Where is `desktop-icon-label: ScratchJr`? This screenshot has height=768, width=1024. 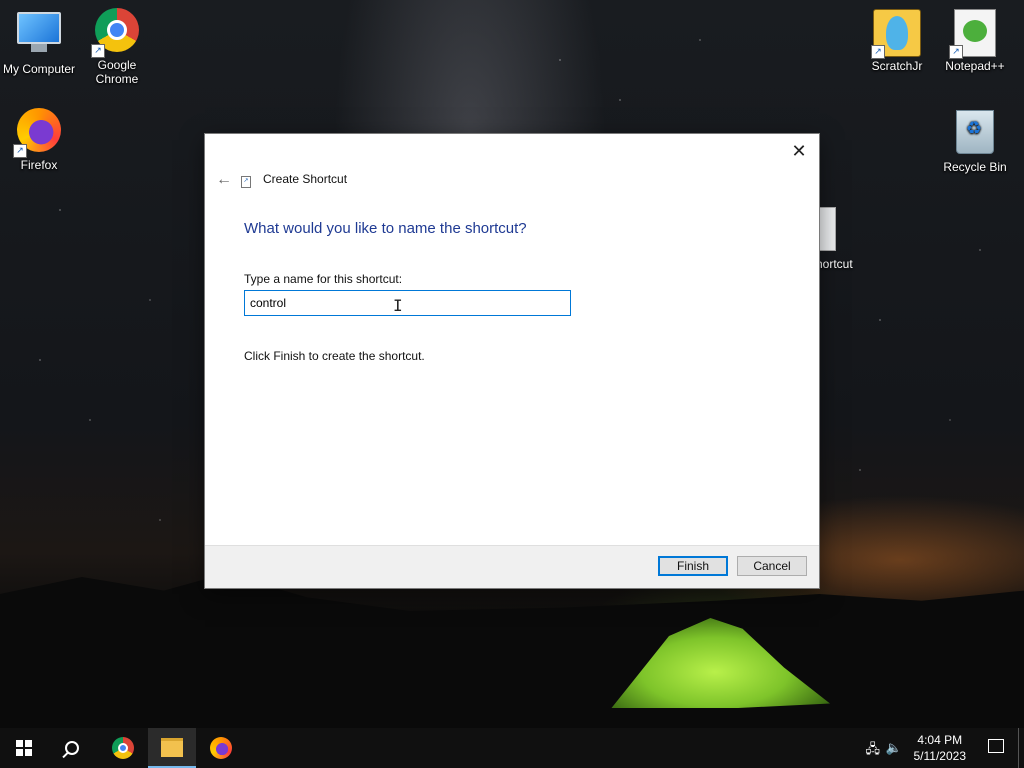
desktop-icon-label: ScratchJr is located at coordinates (897, 66).